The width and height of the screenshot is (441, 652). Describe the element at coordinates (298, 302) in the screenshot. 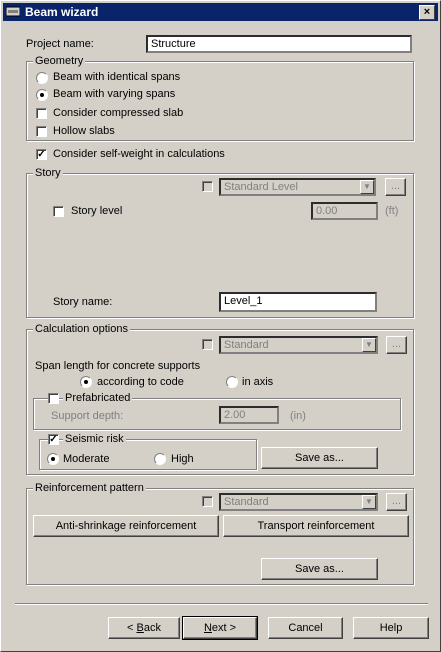

I see `story-name-input: Level_1` at that location.